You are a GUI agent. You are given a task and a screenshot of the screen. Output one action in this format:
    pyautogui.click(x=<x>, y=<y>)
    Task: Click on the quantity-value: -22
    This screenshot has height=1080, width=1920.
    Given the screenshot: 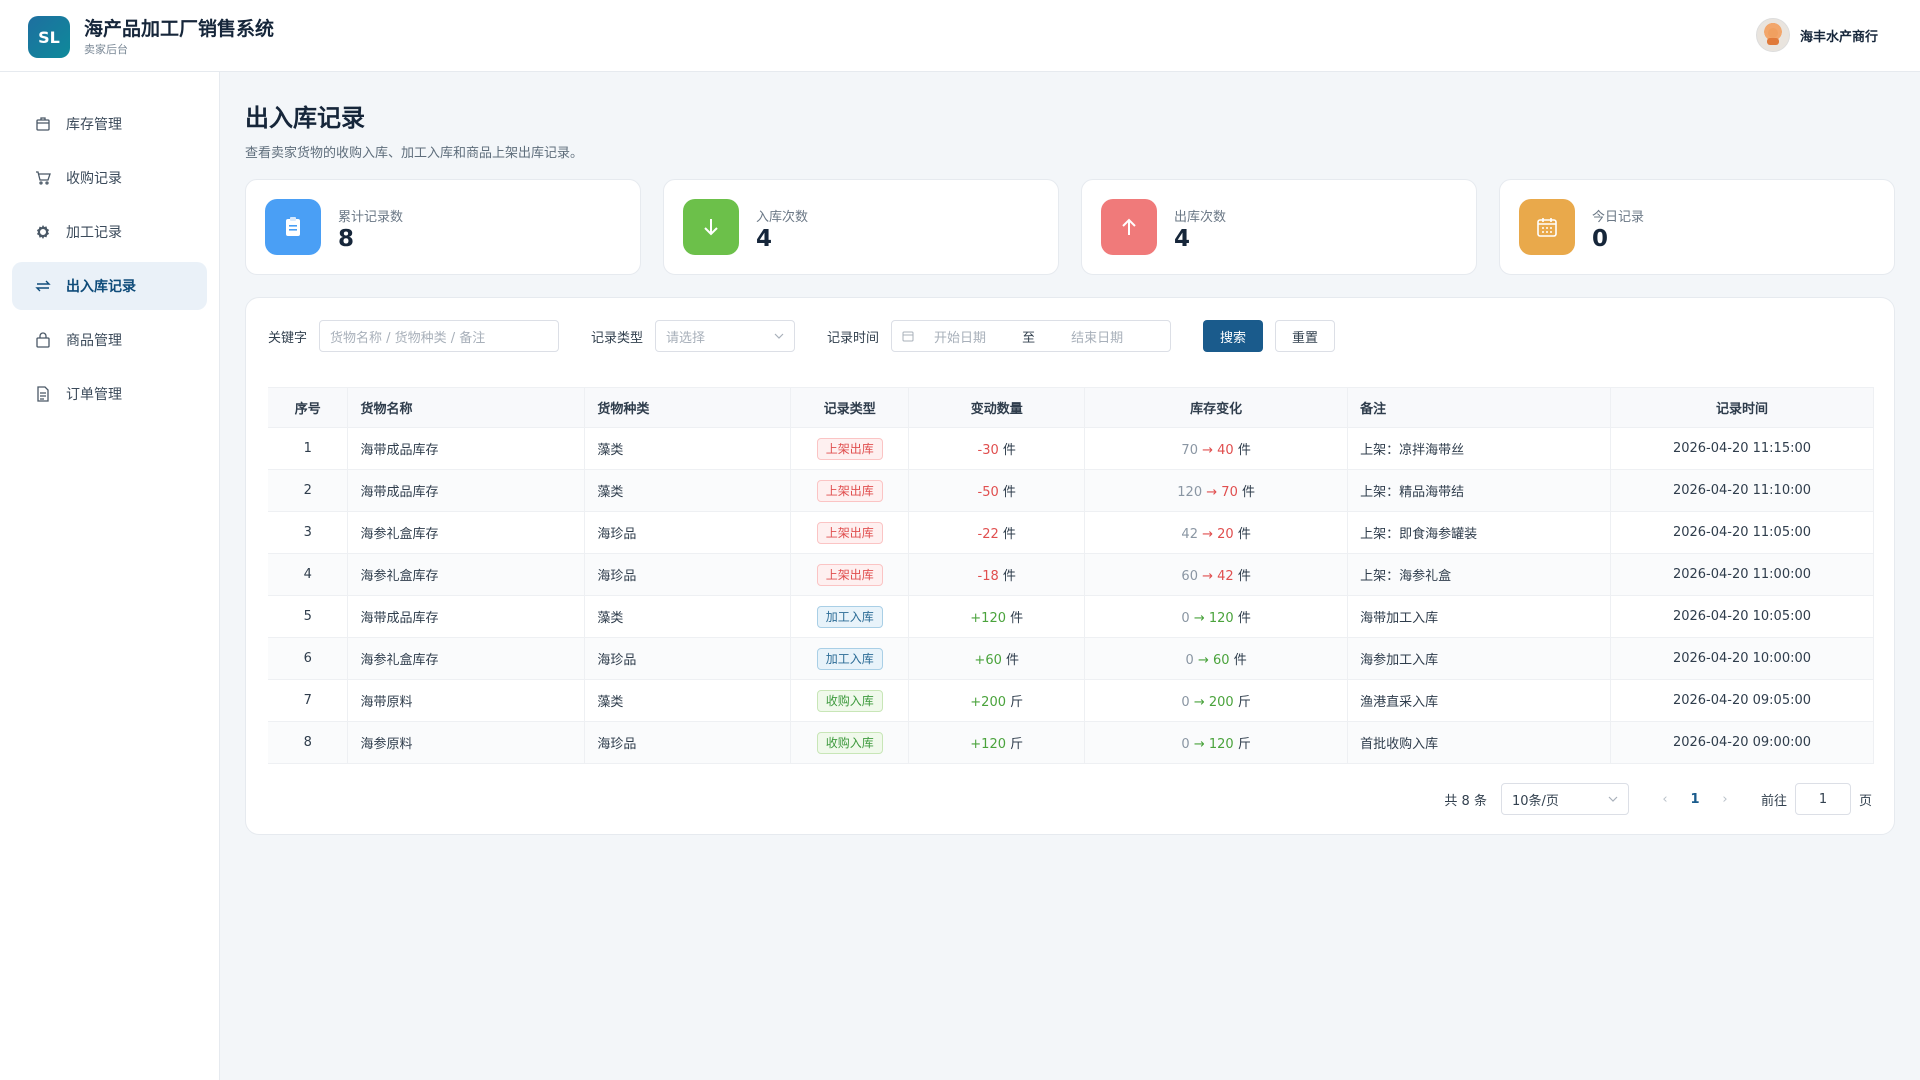 What is the action you would take?
    pyautogui.click(x=988, y=534)
    